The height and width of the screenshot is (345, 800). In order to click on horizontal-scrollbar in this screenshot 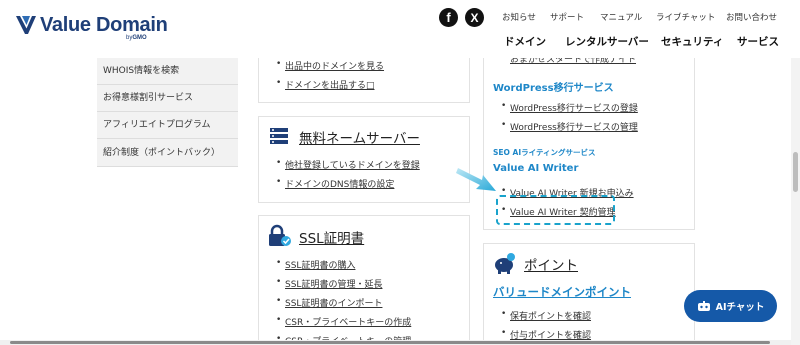, I will do `click(395, 342)`.